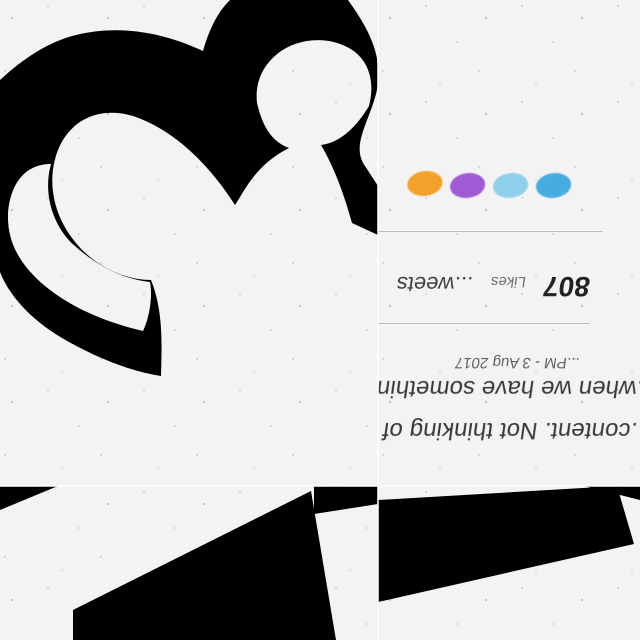  I want to click on tweet-text-line: ...when we have something to share., so click(509, 388).